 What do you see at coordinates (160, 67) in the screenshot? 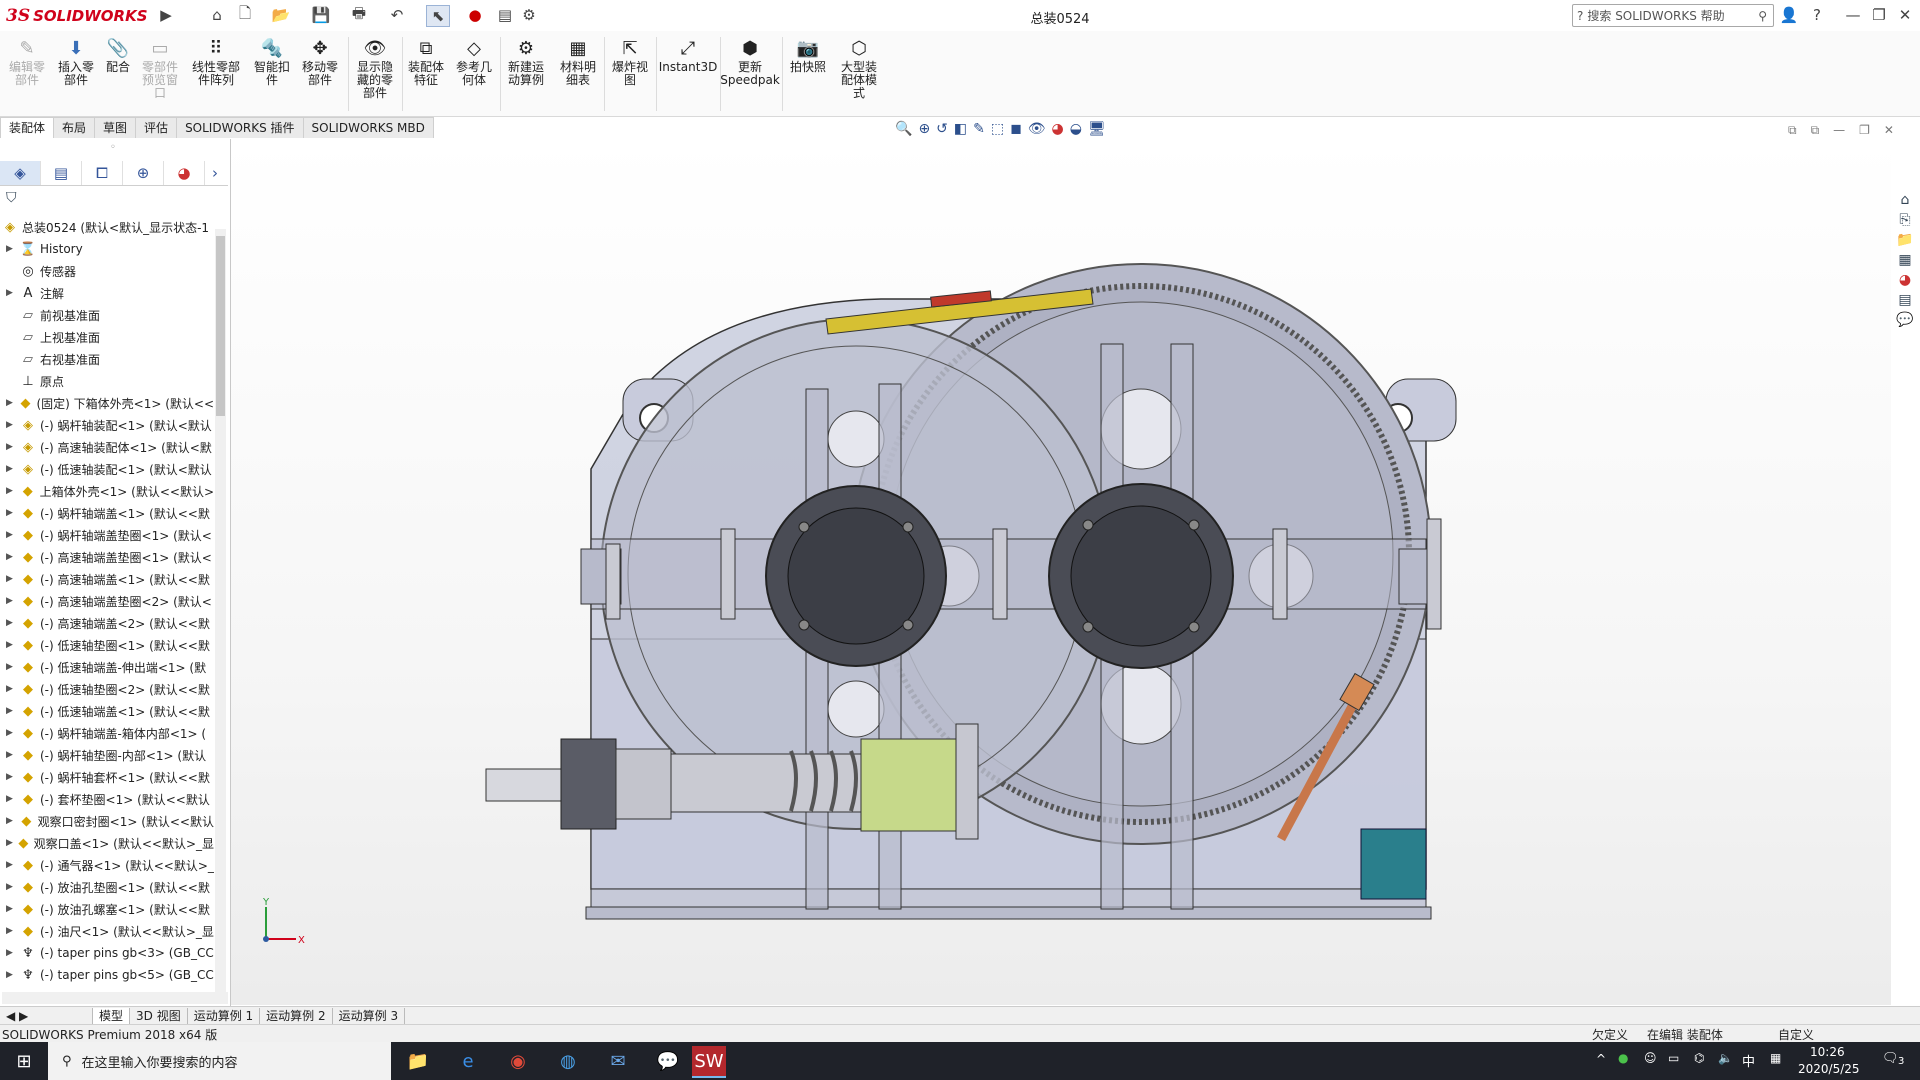
I see `component-preview-button: ▭ 零部件 预览窗 口` at bounding box center [160, 67].